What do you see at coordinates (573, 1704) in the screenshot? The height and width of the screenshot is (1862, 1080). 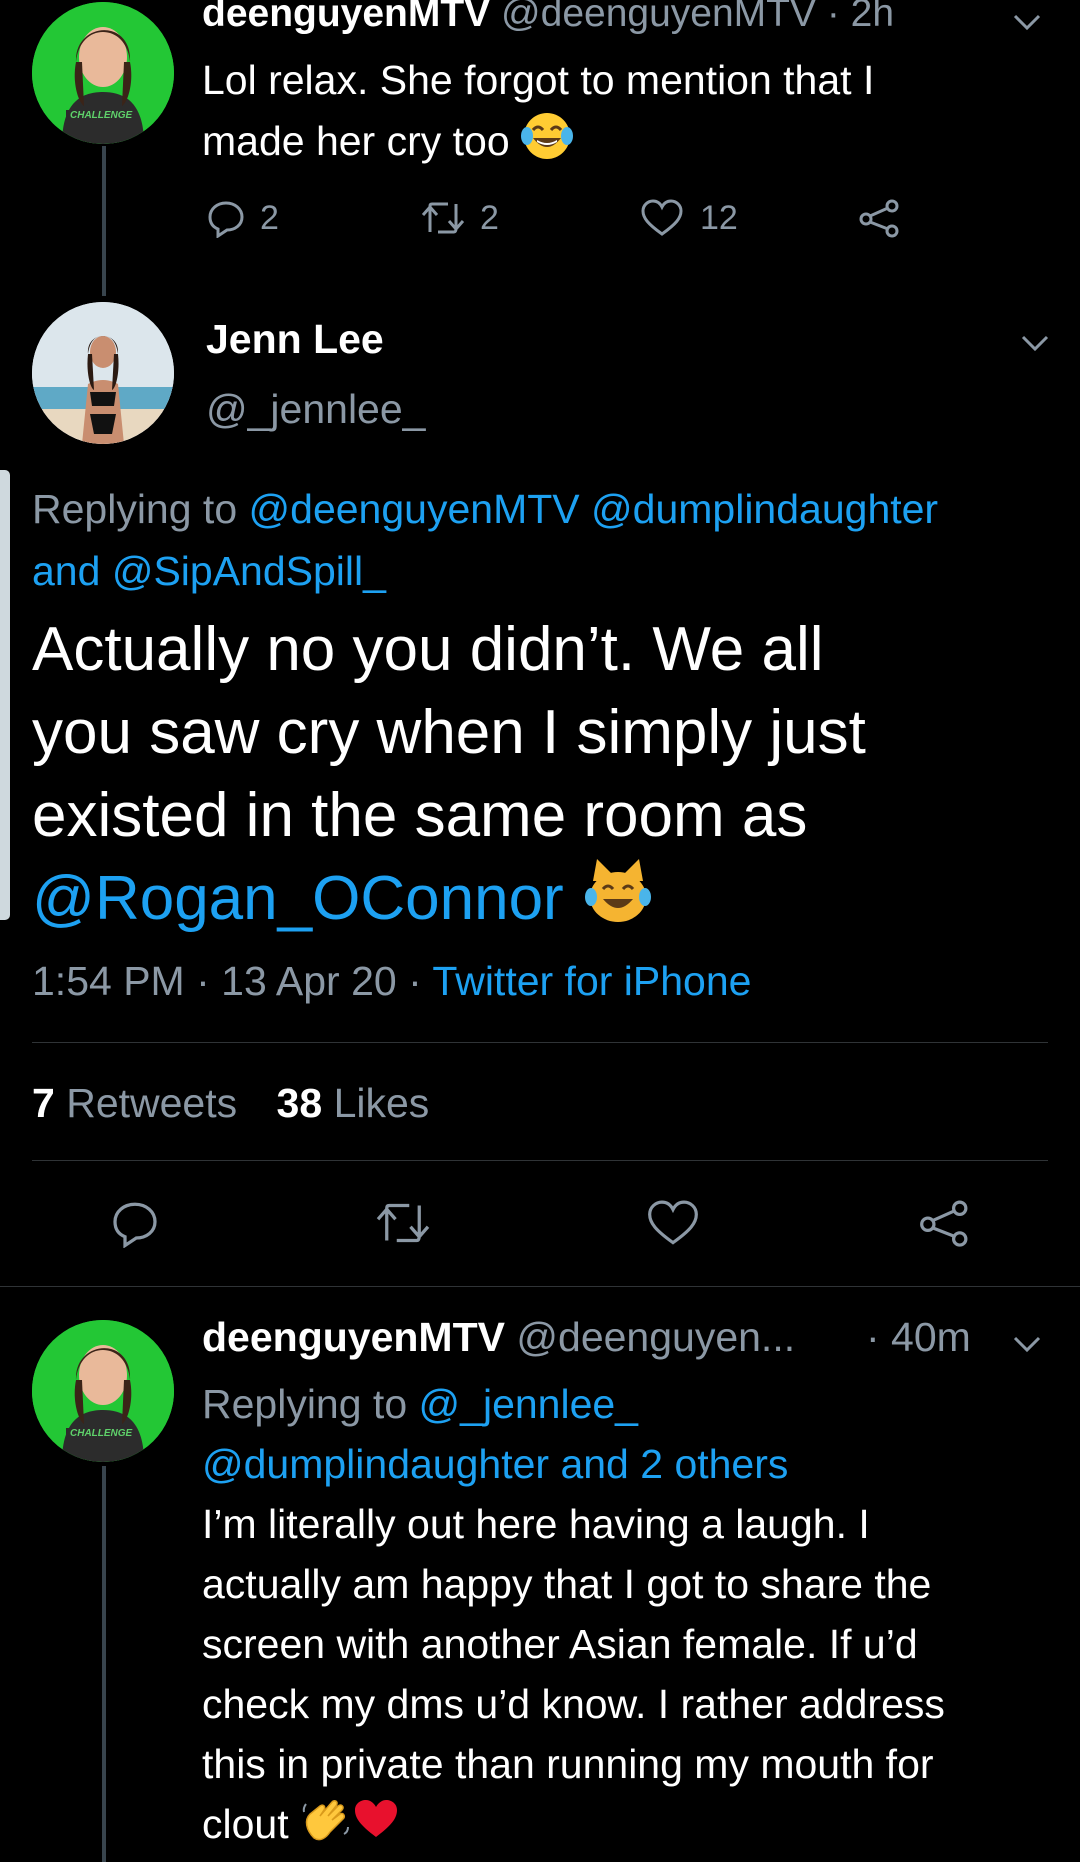 I see `tweet-text-line: check my dms u’d know. I rather address` at bounding box center [573, 1704].